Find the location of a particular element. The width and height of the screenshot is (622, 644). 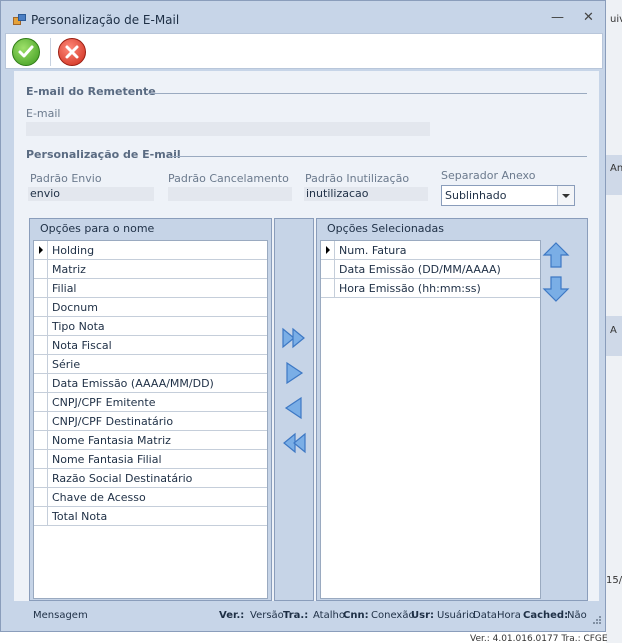

list-item: Data Emissão (AAAA/MM/DD) is located at coordinates (150, 383).